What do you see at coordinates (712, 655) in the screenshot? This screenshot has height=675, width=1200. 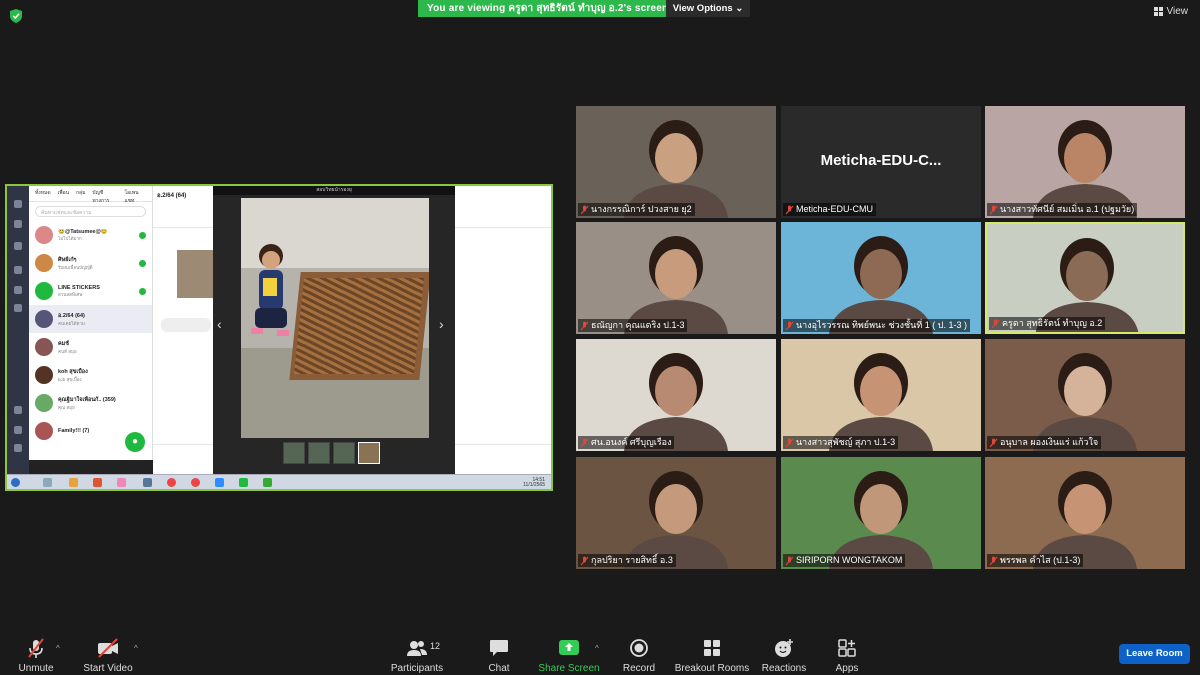 I see `breakout-rooms-button: Breakout Rooms` at bounding box center [712, 655].